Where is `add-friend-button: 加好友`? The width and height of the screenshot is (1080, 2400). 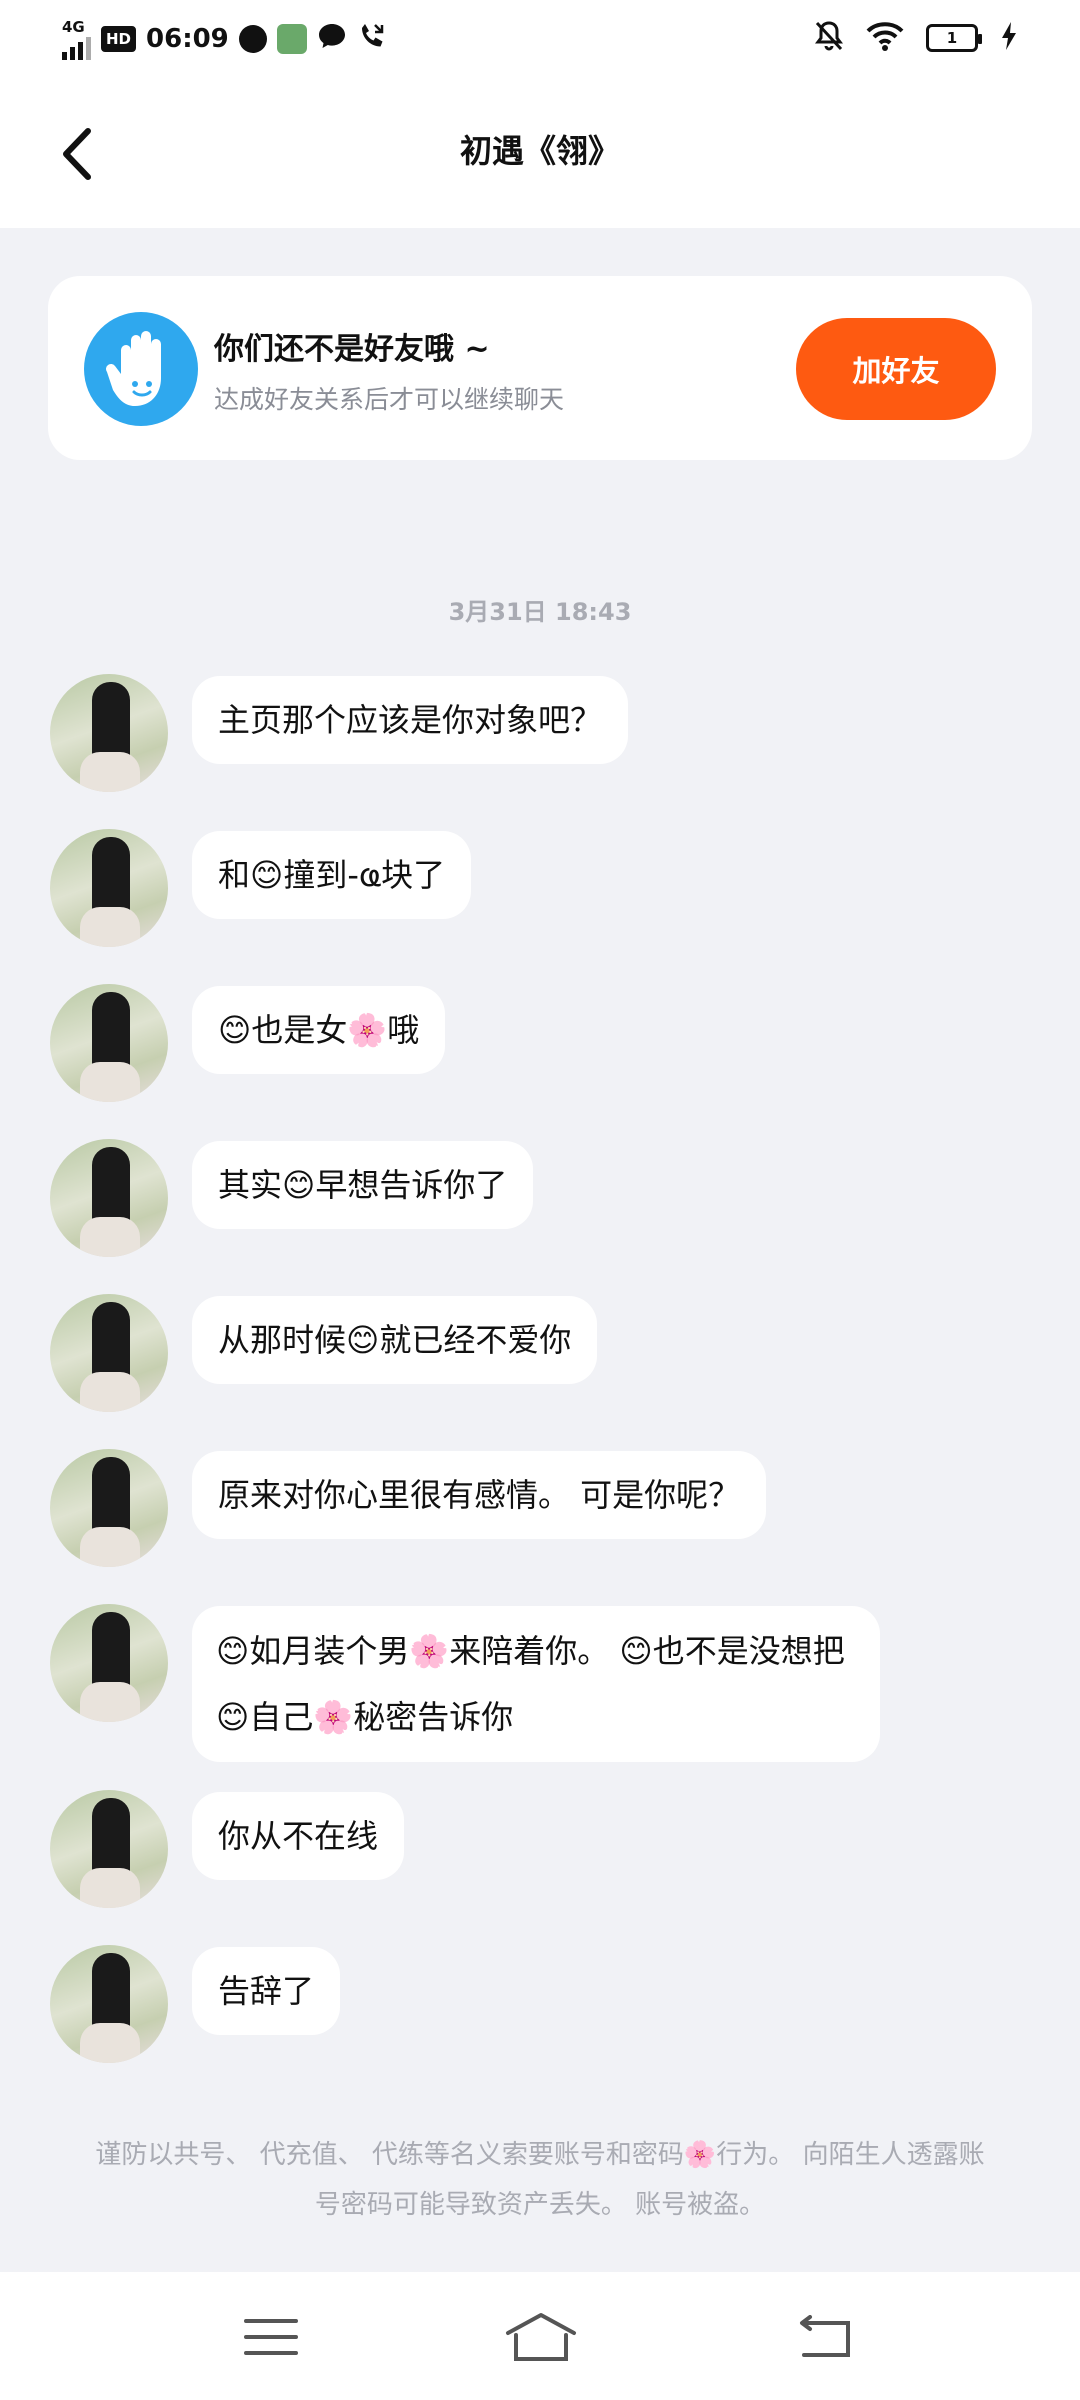 add-friend-button: 加好友 is located at coordinates (896, 369).